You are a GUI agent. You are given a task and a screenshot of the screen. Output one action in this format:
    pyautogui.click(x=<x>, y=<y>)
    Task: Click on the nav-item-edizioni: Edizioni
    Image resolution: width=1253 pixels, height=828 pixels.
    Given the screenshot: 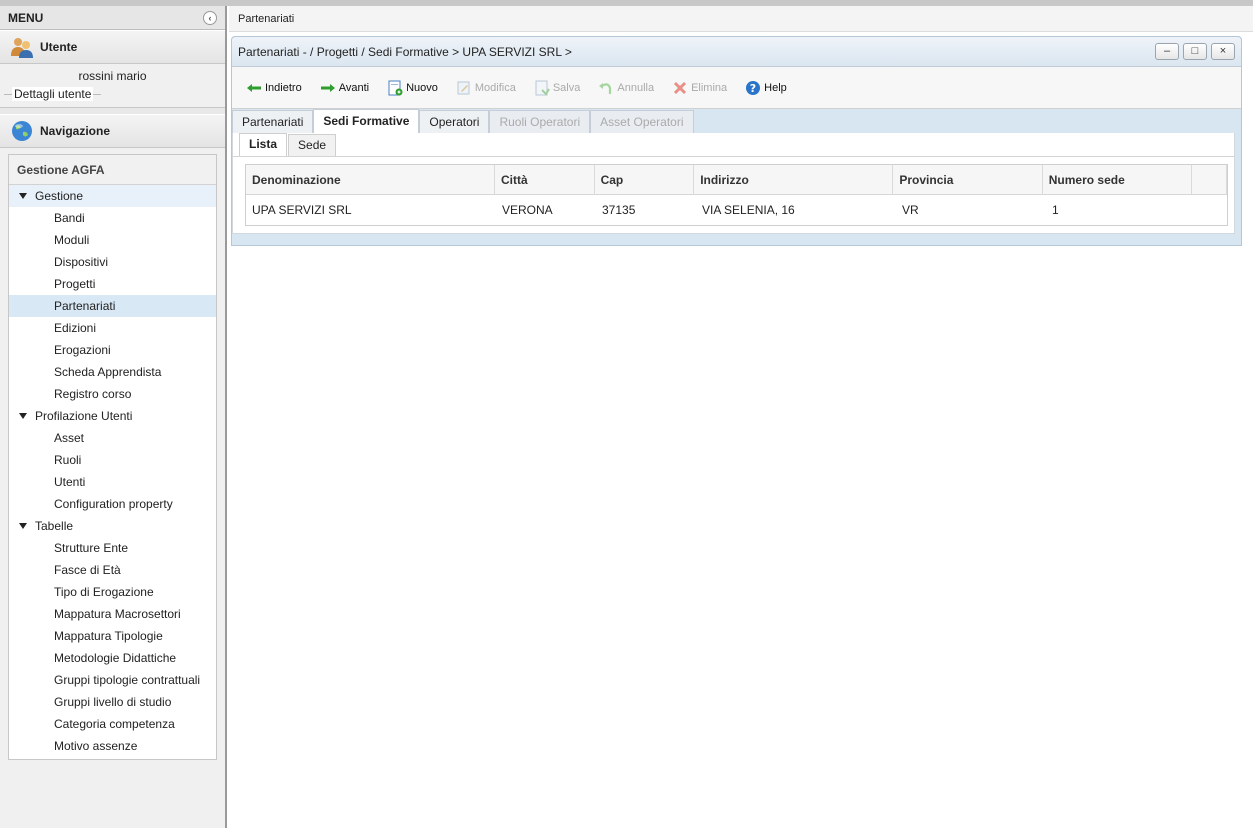 What is the action you would take?
    pyautogui.click(x=112, y=328)
    